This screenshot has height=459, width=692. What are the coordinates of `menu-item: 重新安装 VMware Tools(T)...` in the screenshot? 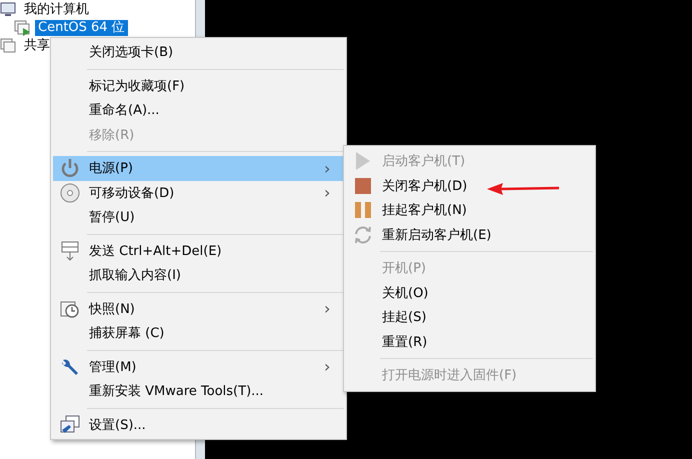 It's located at (198, 391).